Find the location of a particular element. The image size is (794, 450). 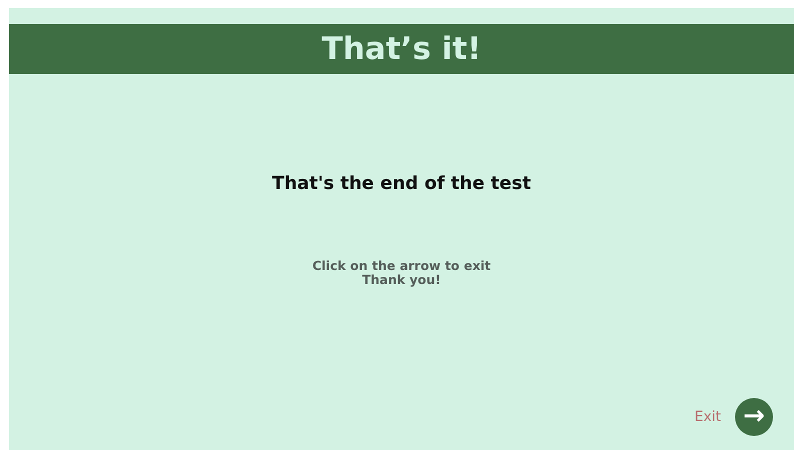

exit-arrow-button: → is located at coordinates (754, 417).